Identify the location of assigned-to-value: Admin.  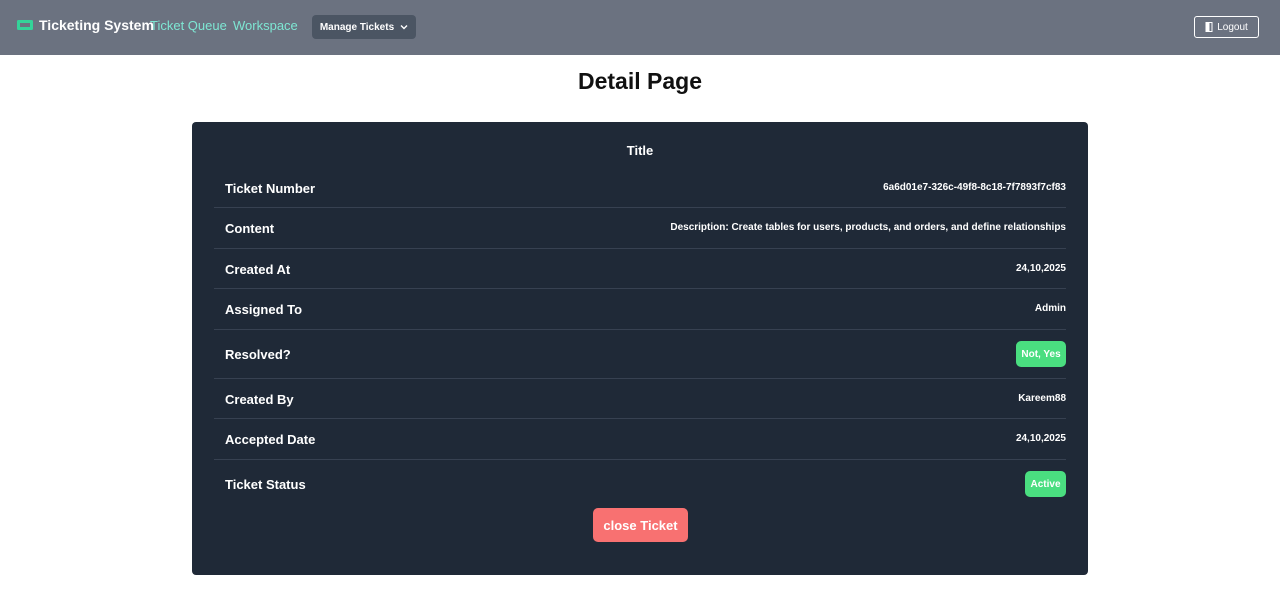
(1050, 308).